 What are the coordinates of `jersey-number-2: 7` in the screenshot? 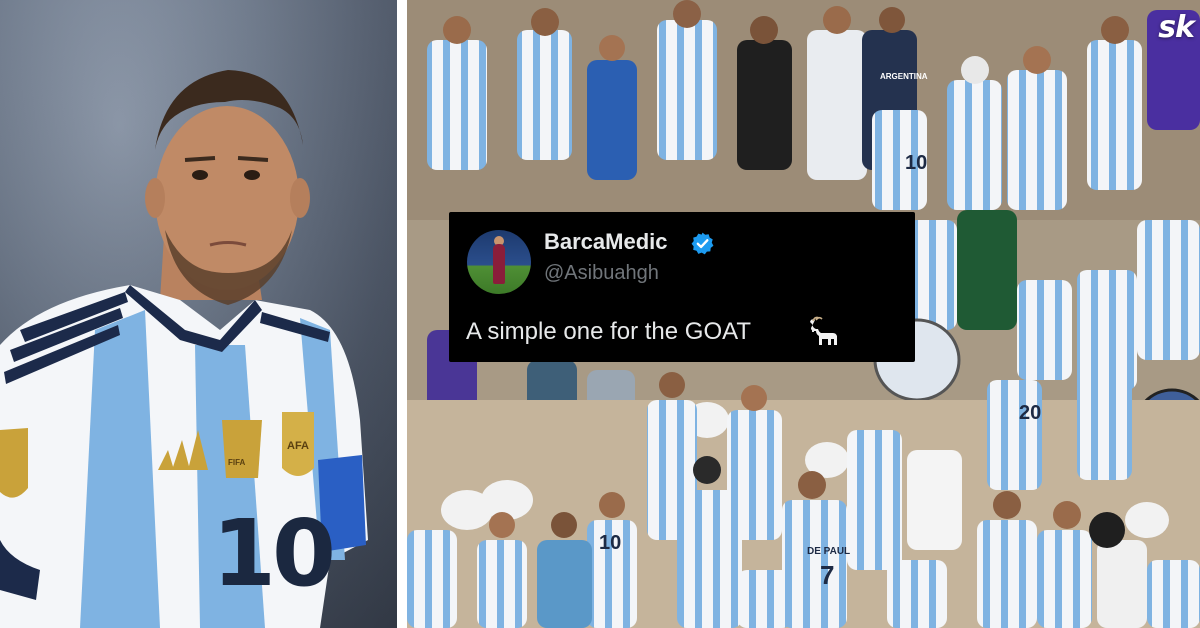 It's located at (827, 575).